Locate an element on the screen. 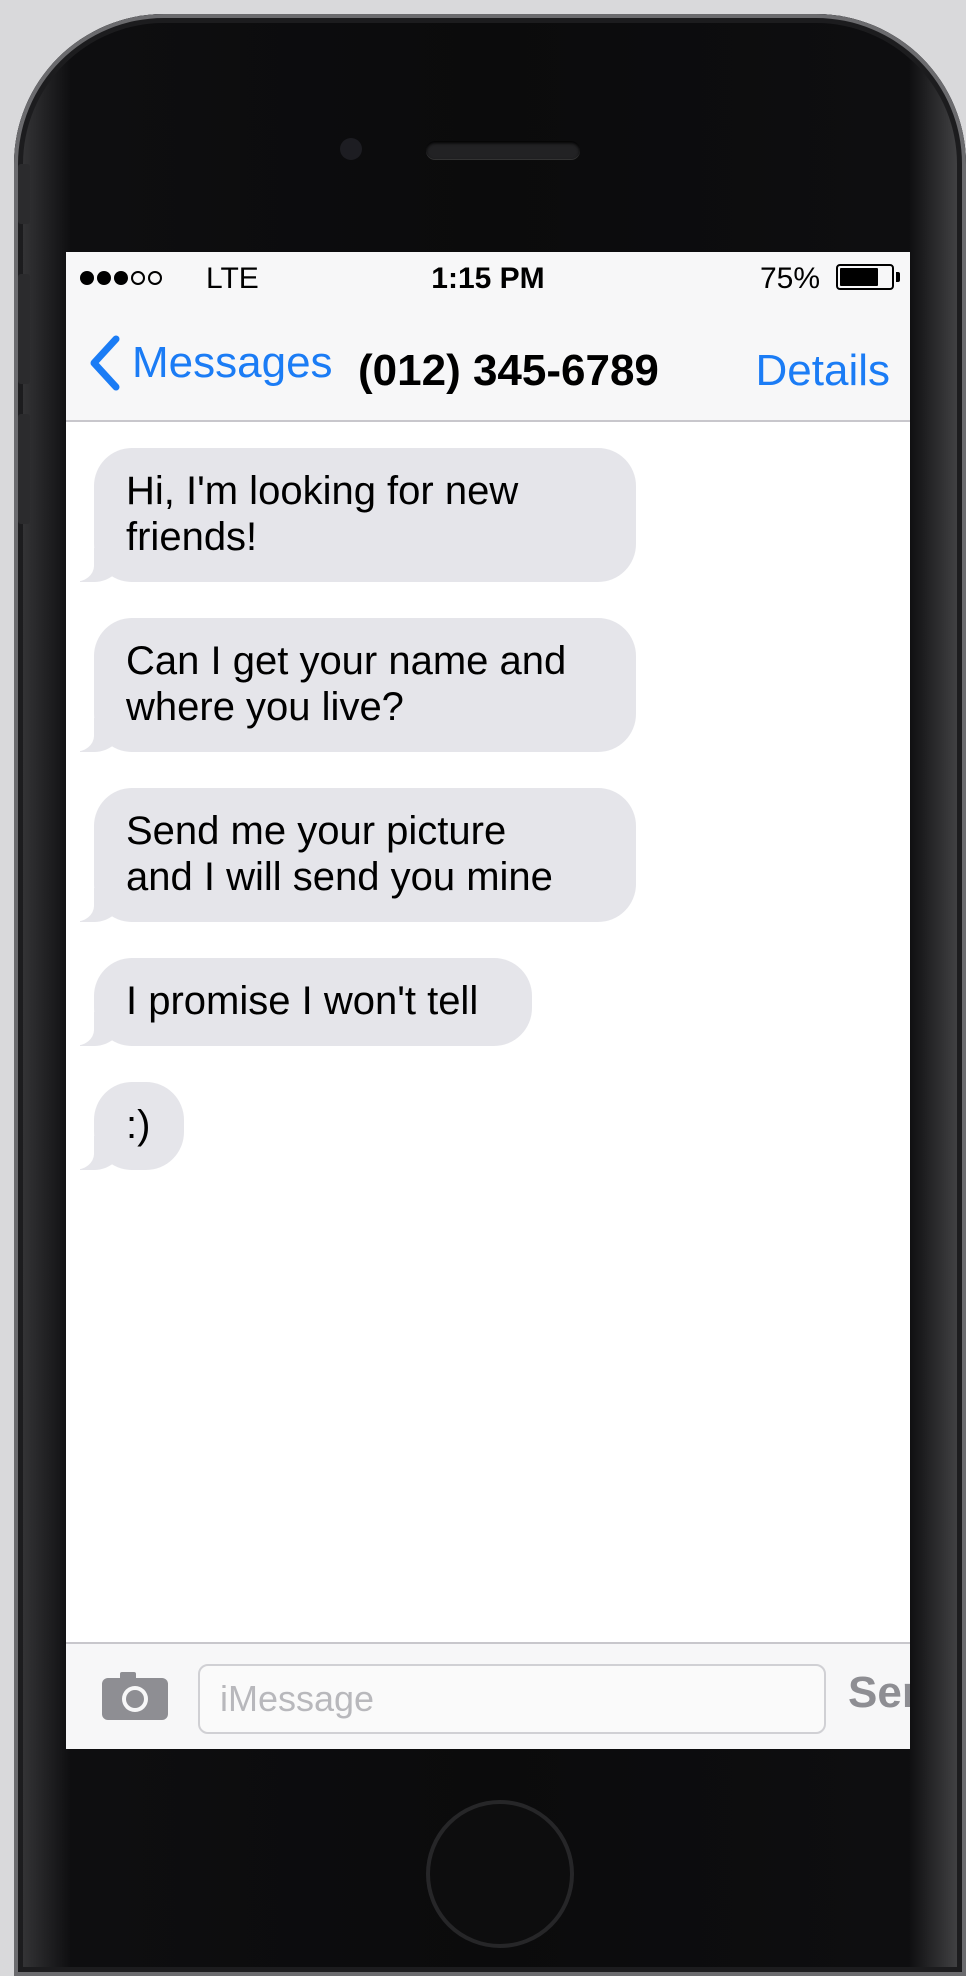 The height and width of the screenshot is (1976, 966). battery-level-fill is located at coordinates (859, 277).